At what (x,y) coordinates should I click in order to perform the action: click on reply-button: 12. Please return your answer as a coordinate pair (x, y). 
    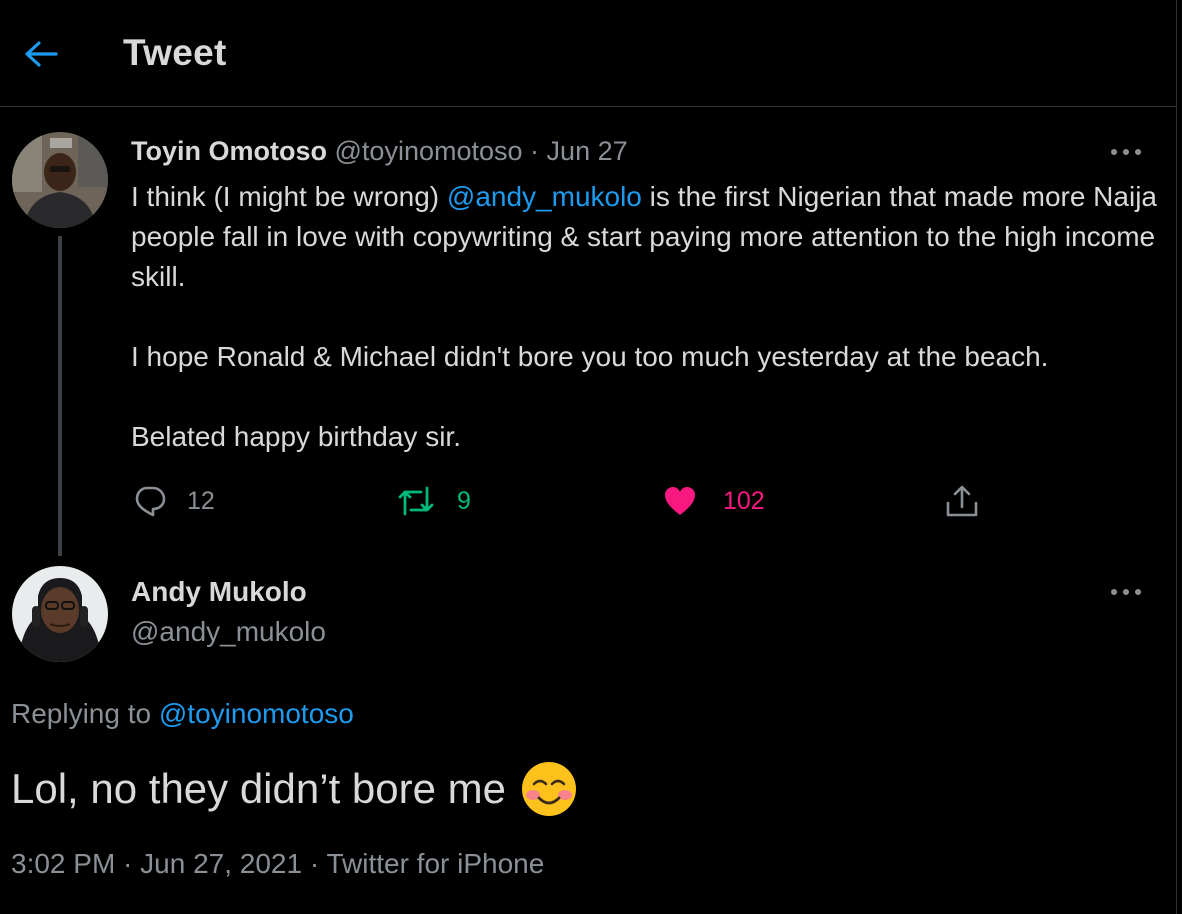
    Looking at the image, I should click on (174, 501).